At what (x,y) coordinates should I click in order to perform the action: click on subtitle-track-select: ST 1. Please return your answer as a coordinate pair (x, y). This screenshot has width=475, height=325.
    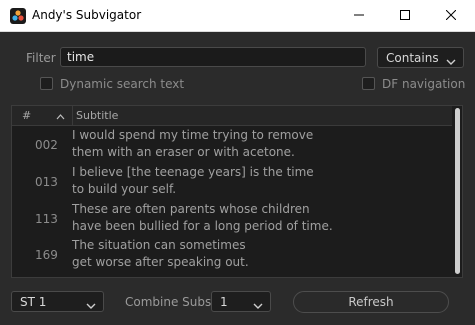
    Looking at the image, I should click on (57, 301).